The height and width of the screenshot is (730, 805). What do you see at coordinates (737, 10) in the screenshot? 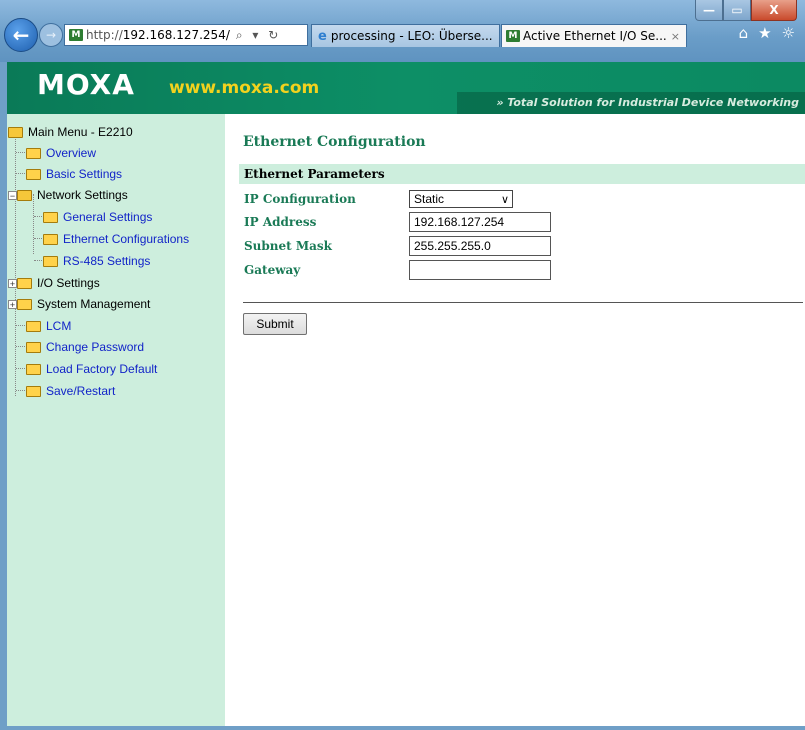
I see `maximize-button: ▭` at bounding box center [737, 10].